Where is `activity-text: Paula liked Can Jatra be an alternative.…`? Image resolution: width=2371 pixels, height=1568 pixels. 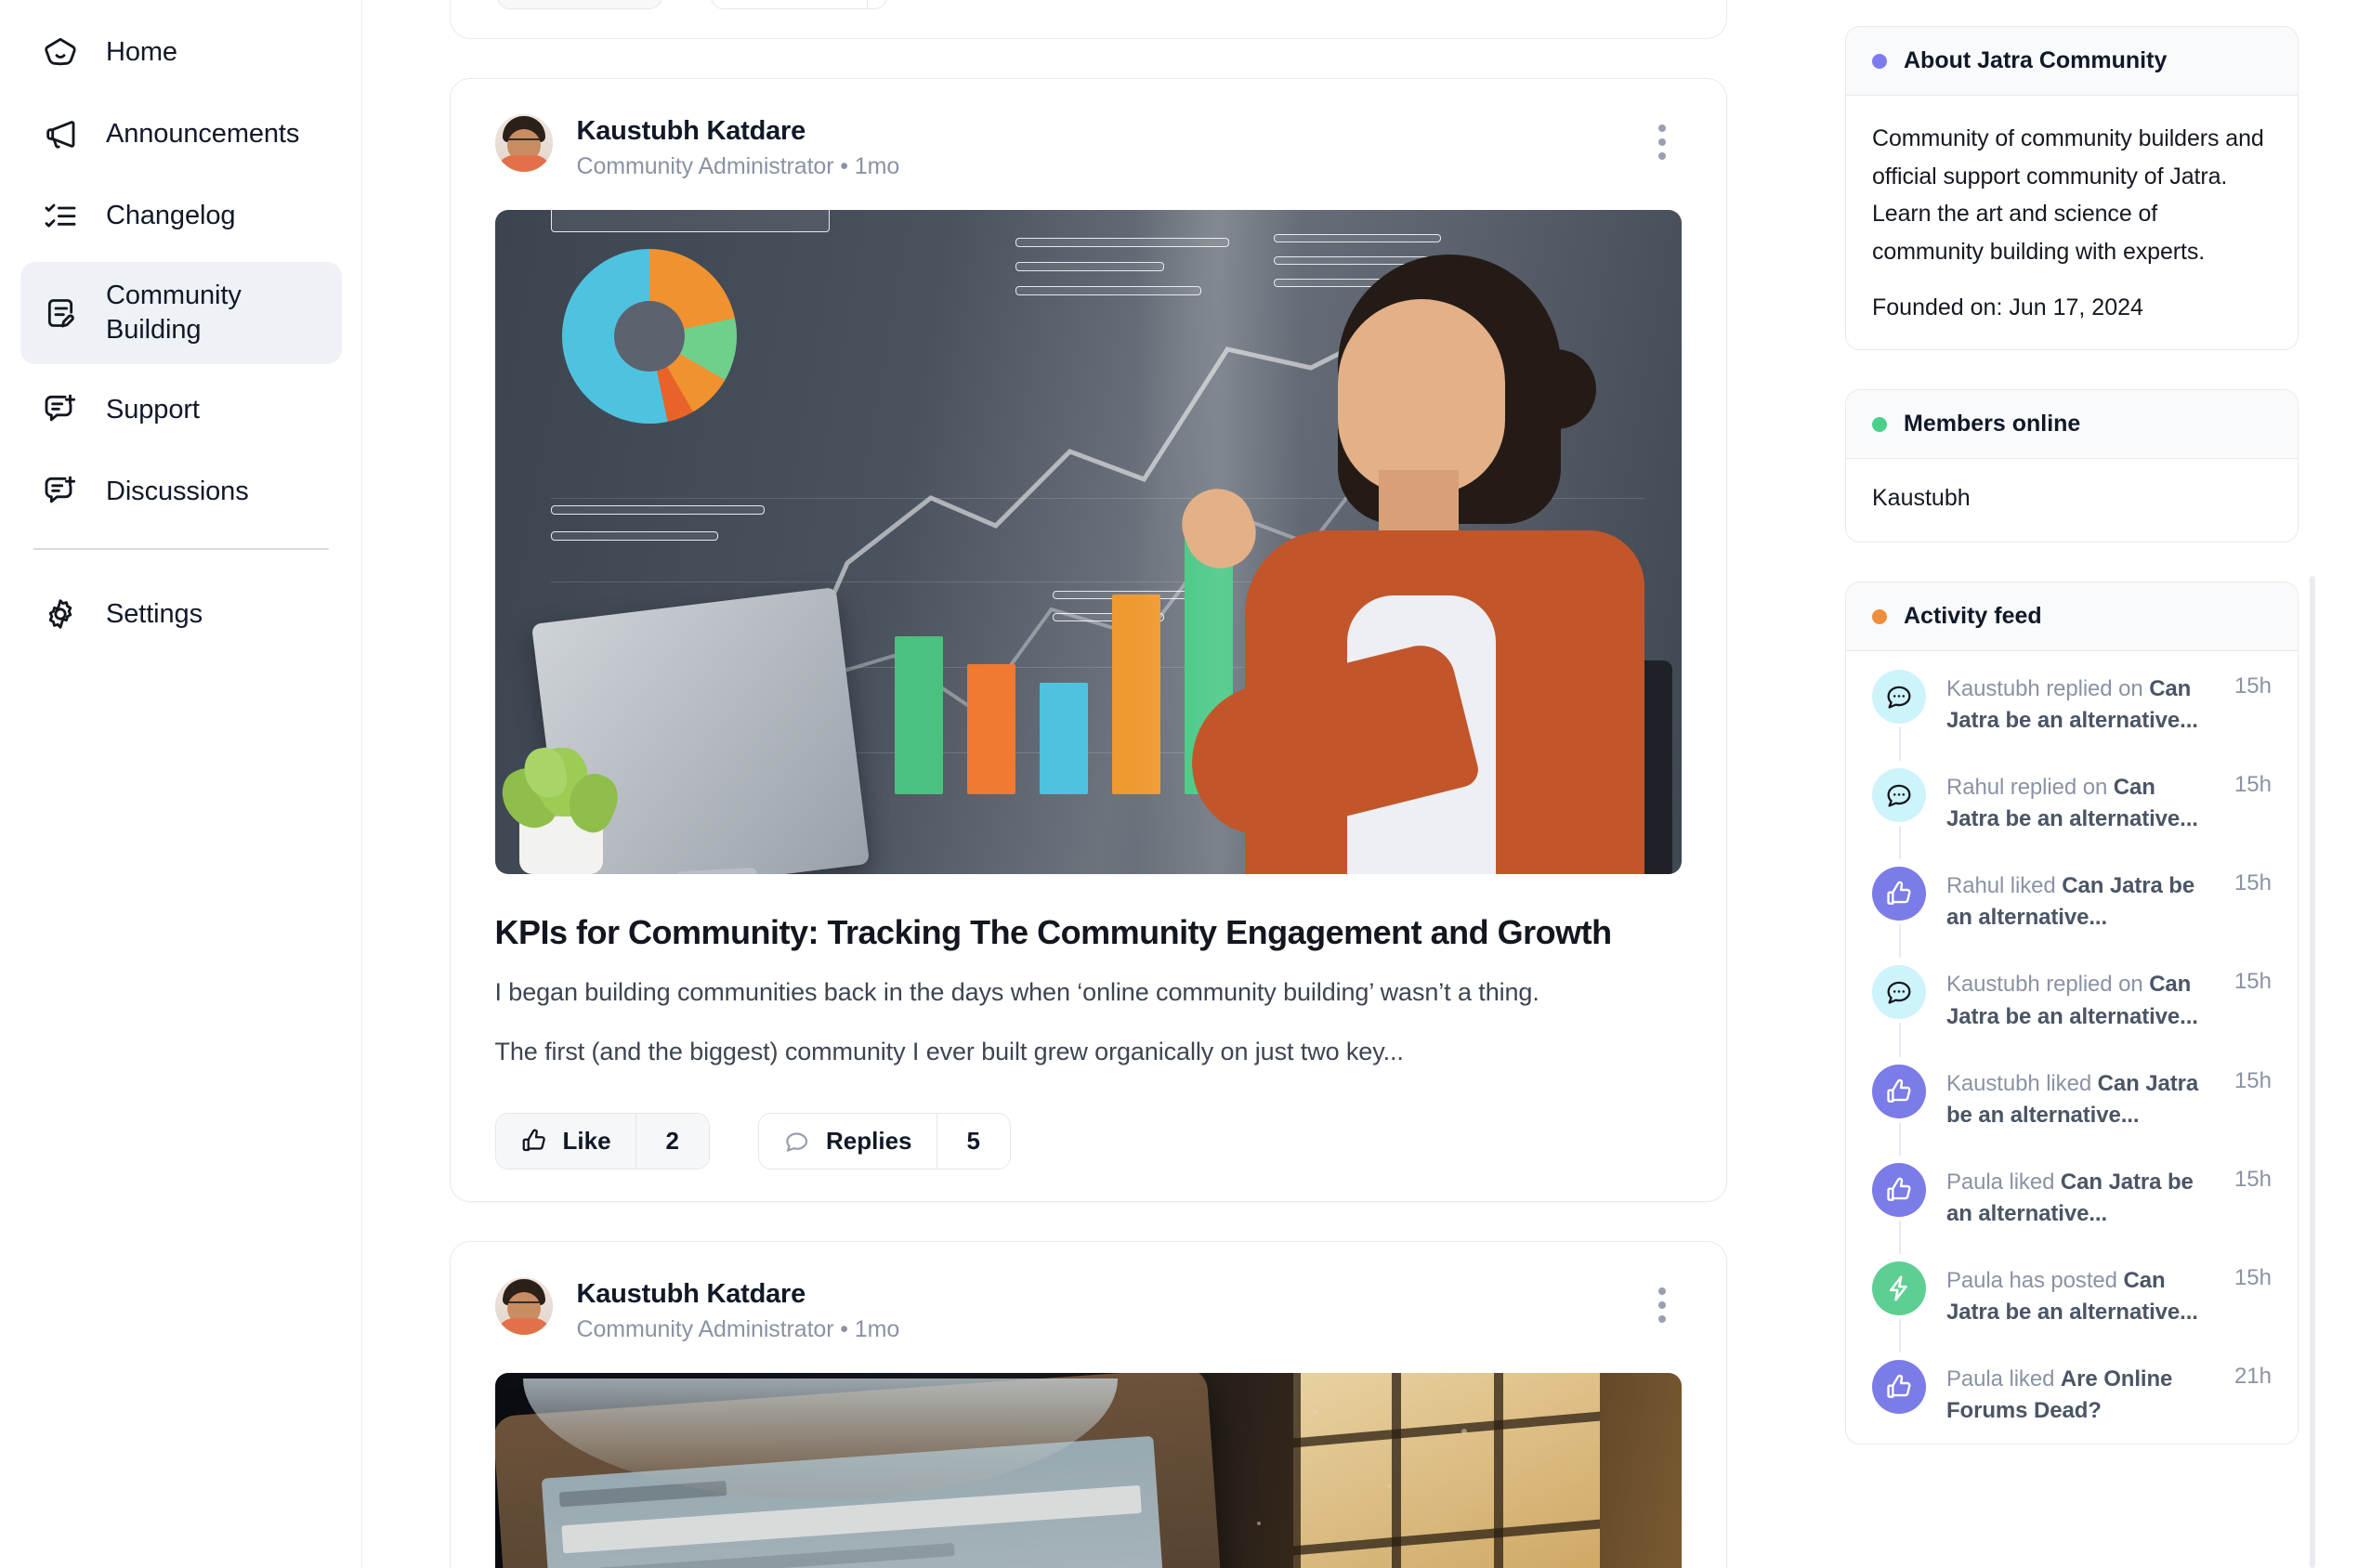
activity-text: Paula liked Can Jatra be an alternative.… is located at coordinates (2076, 1196).